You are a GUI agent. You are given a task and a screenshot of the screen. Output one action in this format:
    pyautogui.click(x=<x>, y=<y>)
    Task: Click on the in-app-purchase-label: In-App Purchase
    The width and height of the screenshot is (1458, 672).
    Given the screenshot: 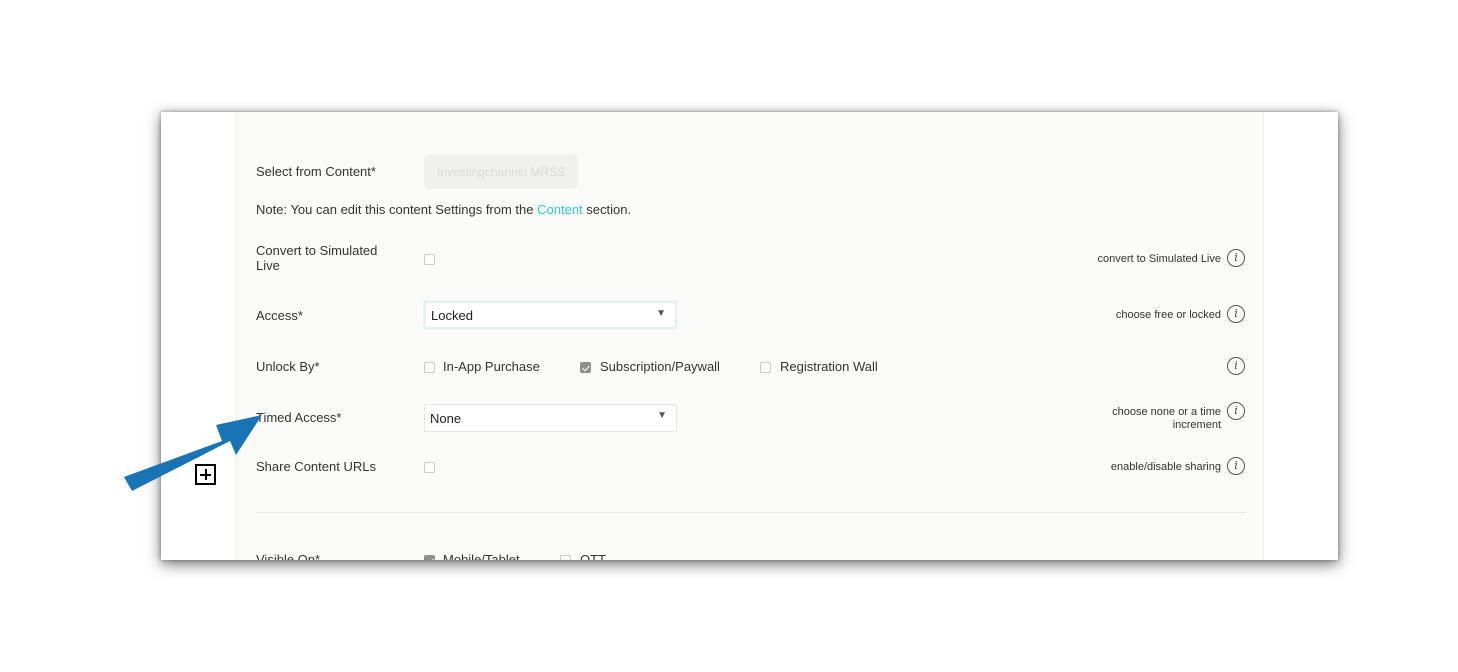 What is the action you would take?
    pyautogui.click(x=491, y=366)
    